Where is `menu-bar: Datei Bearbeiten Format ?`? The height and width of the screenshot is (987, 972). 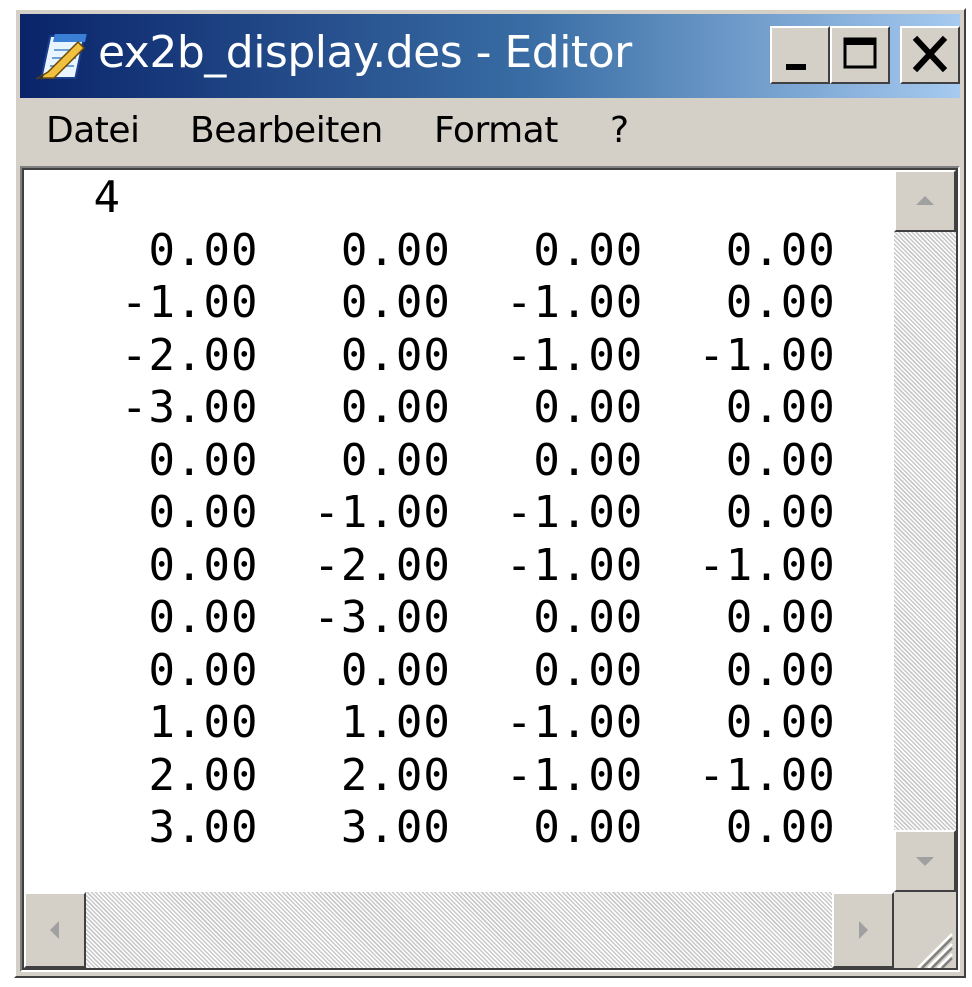
menu-bar: Datei Bearbeiten Format ? is located at coordinates (490, 133).